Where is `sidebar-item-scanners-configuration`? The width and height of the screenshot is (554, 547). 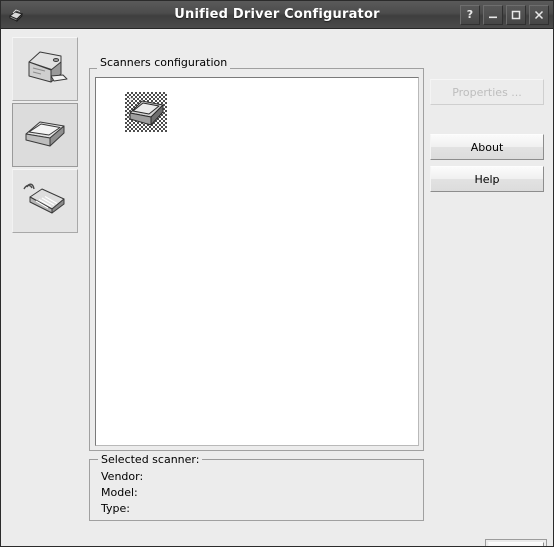 sidebar-item-scanners-configuration is located at coordinates (45, 135).